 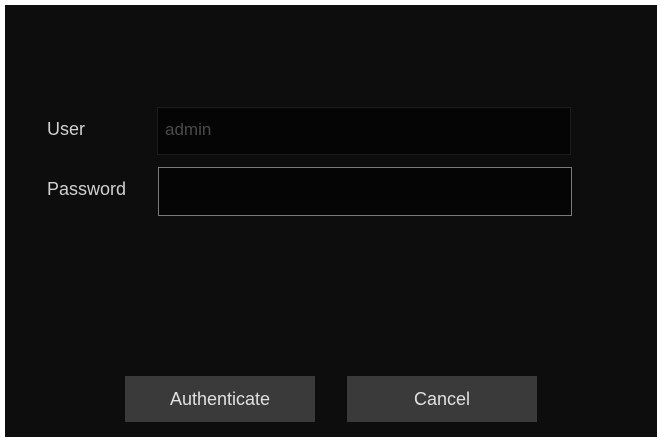 What do you see at coordinates (220, 399) in the screenshot?
I see `authenticate-button: Authenticate` at bounding box center [220, 399].